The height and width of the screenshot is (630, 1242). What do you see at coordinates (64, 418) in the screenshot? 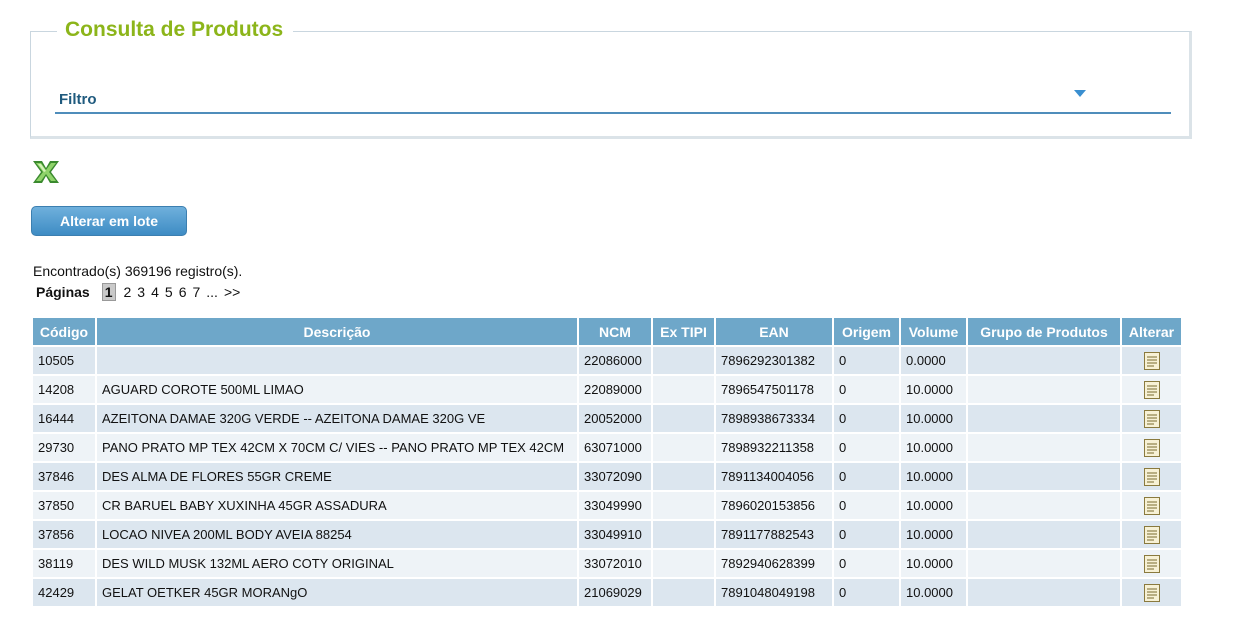
I see `cell-codigo: 16444` at bounding box center [64, 418].